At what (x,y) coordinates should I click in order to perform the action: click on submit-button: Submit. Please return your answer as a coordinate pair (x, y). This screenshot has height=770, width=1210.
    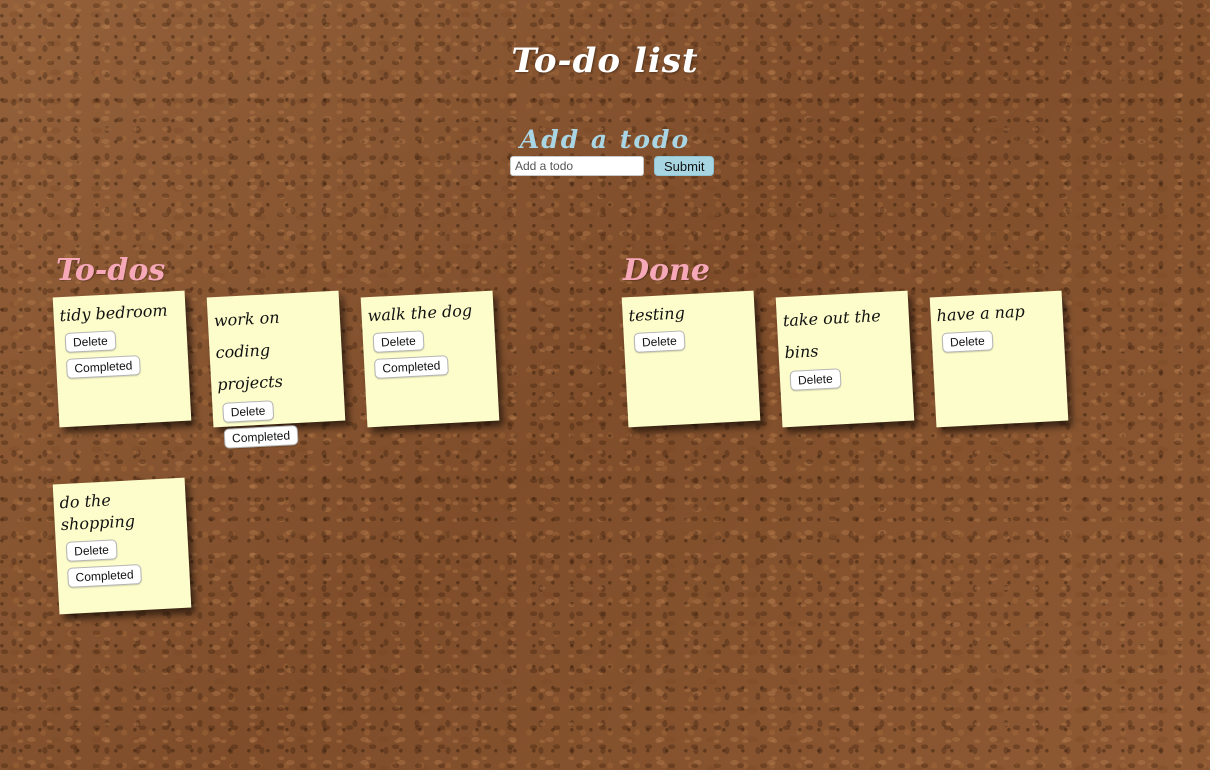
    Looking at the image, I should click on (684, 166).